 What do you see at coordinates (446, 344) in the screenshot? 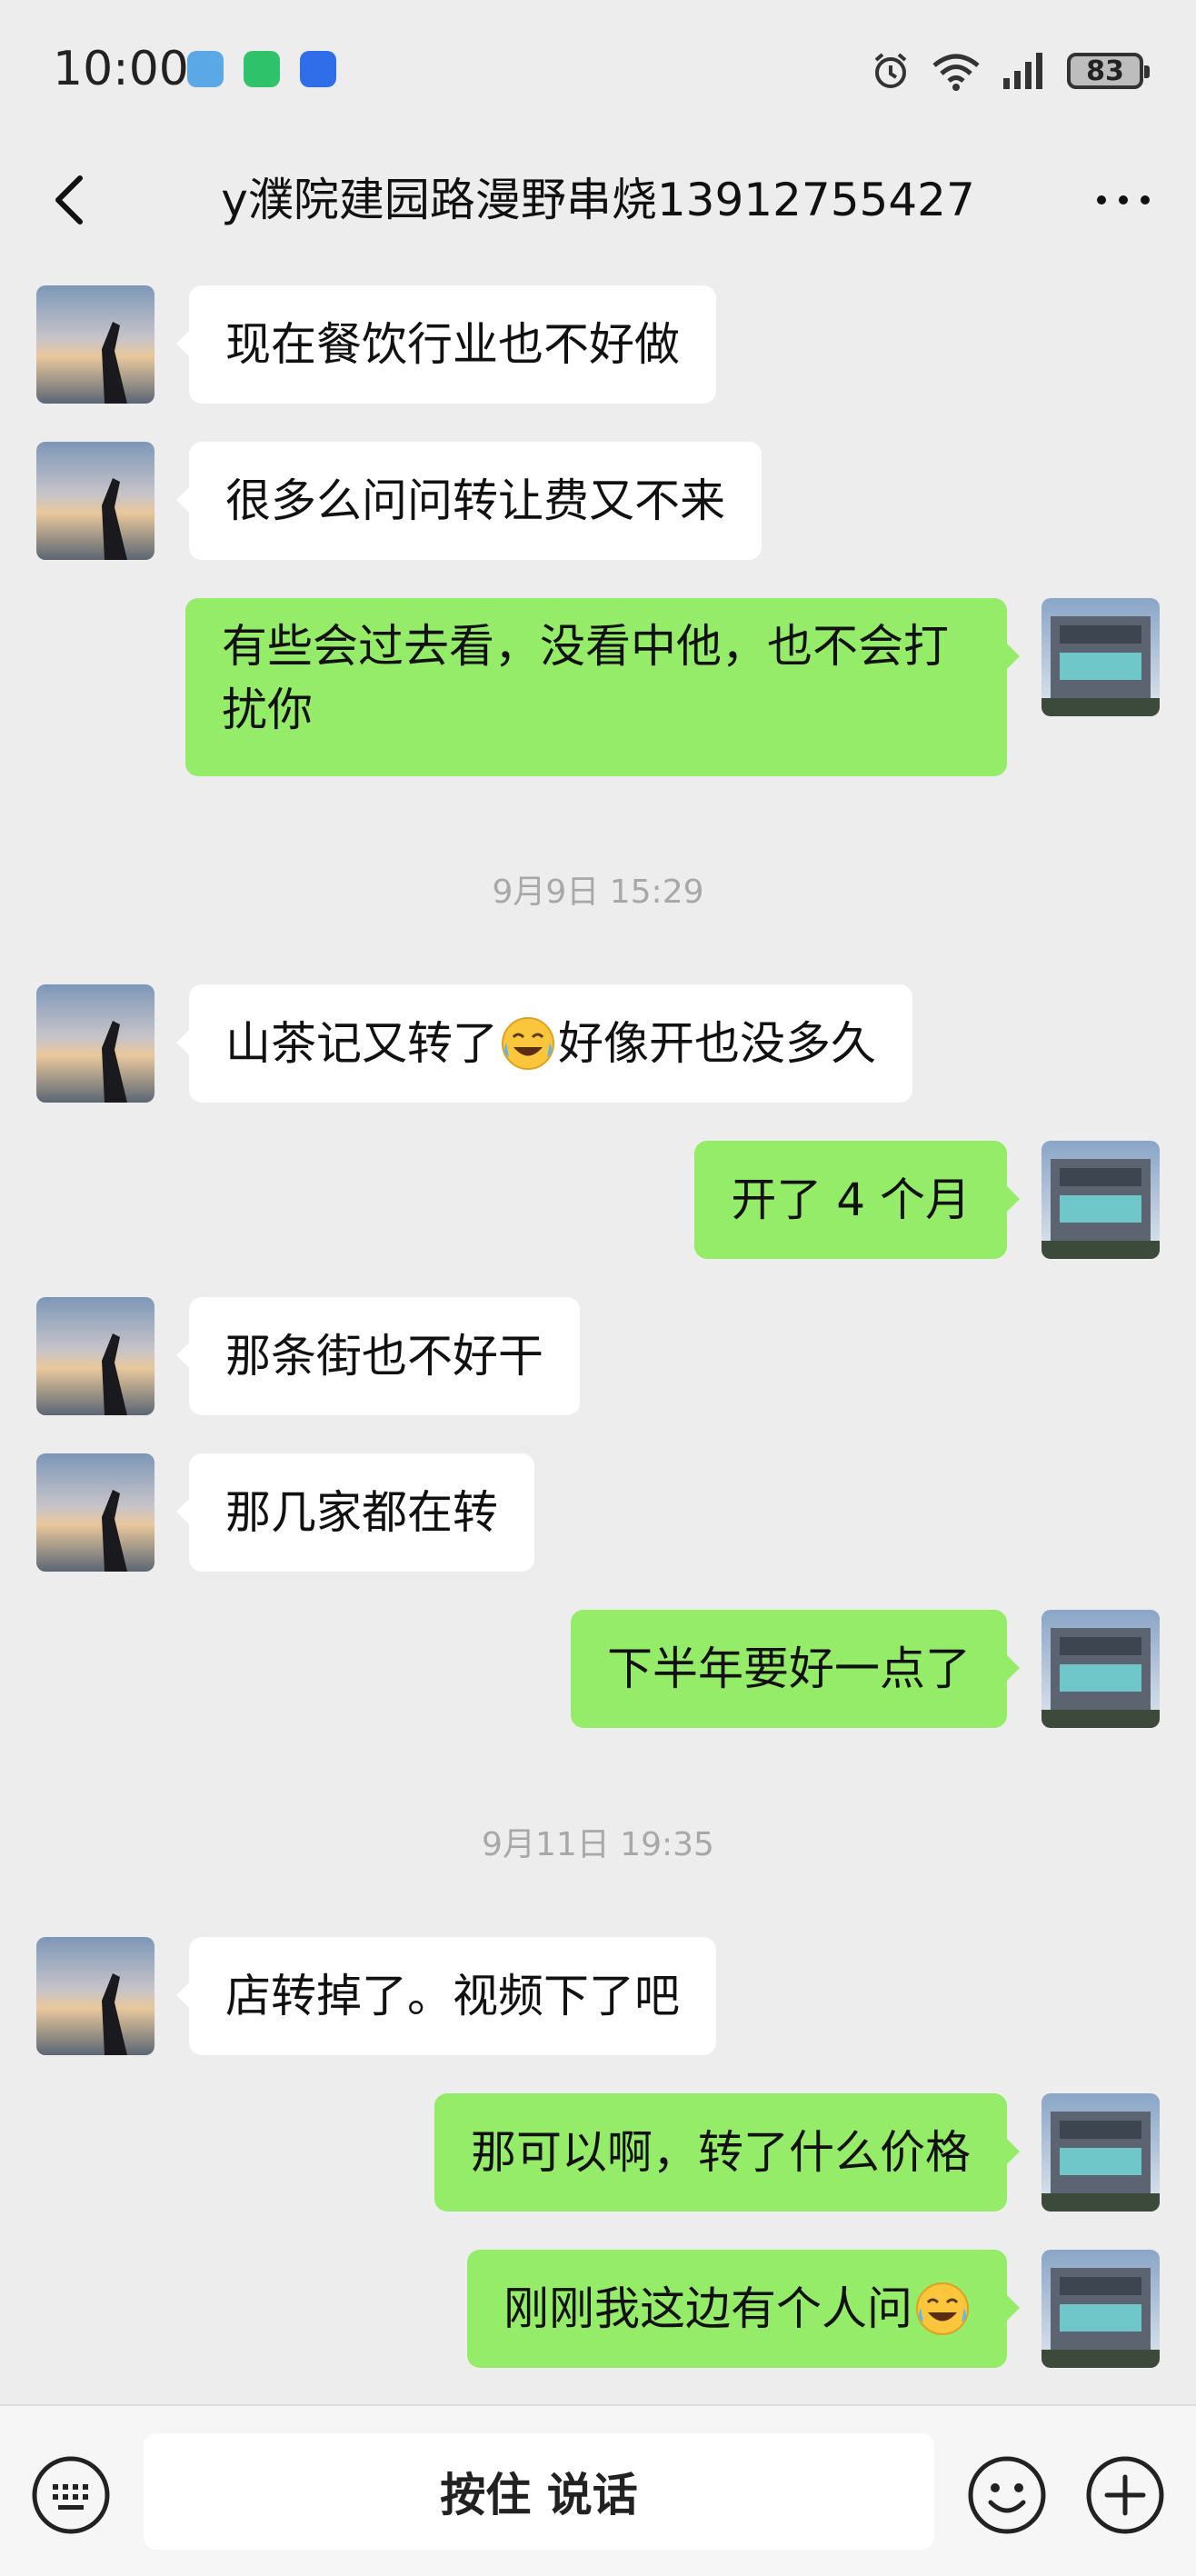
I see `message-bubble: 现在餐饮行业也不好做` at bounding box center [446, 344].